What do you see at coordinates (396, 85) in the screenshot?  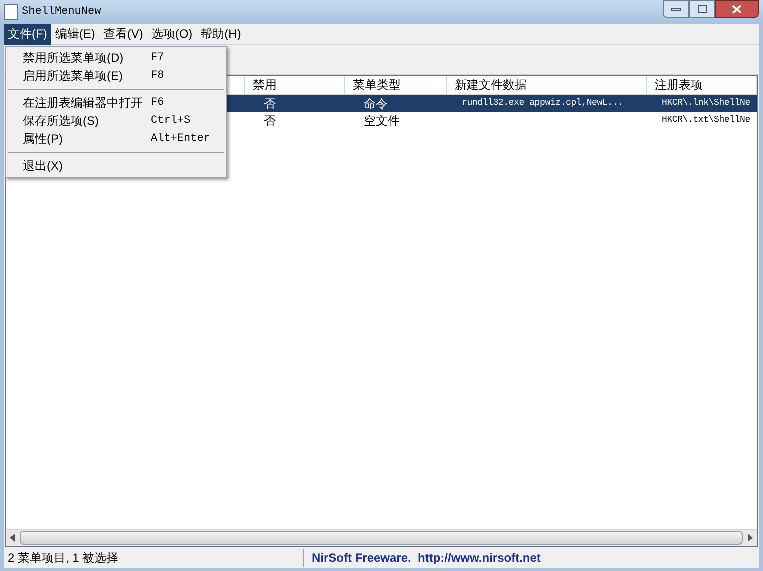 I see `column-header: 菜单类型` at bounding box center [396, 85].